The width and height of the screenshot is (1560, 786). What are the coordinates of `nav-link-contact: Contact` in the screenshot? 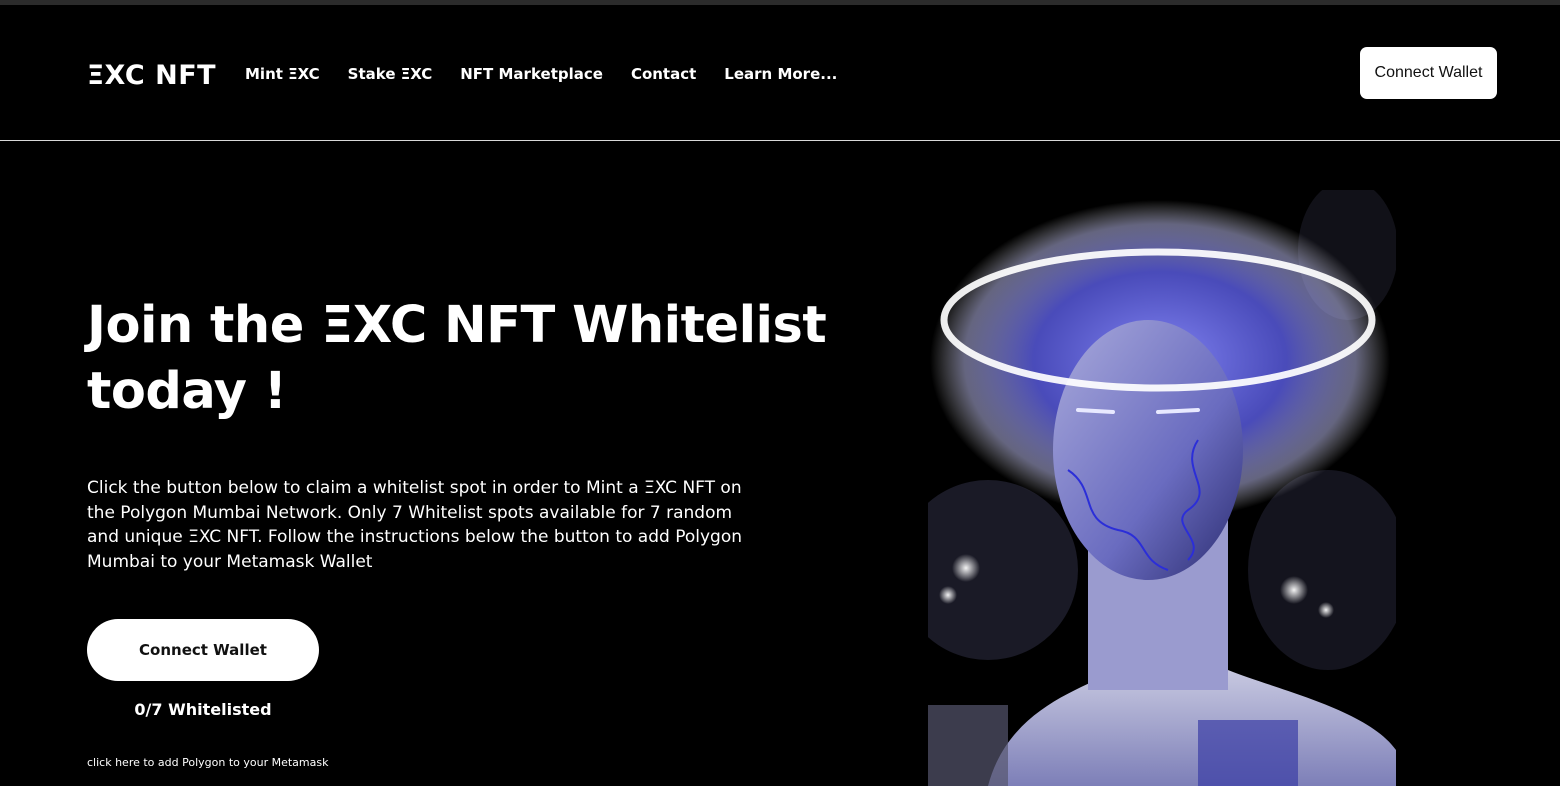 It's located at (663, 74).